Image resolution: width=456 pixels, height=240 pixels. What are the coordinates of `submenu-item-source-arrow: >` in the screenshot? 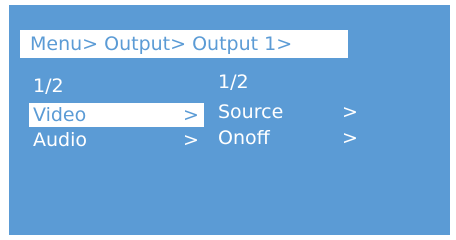 It's located at (350, 112).